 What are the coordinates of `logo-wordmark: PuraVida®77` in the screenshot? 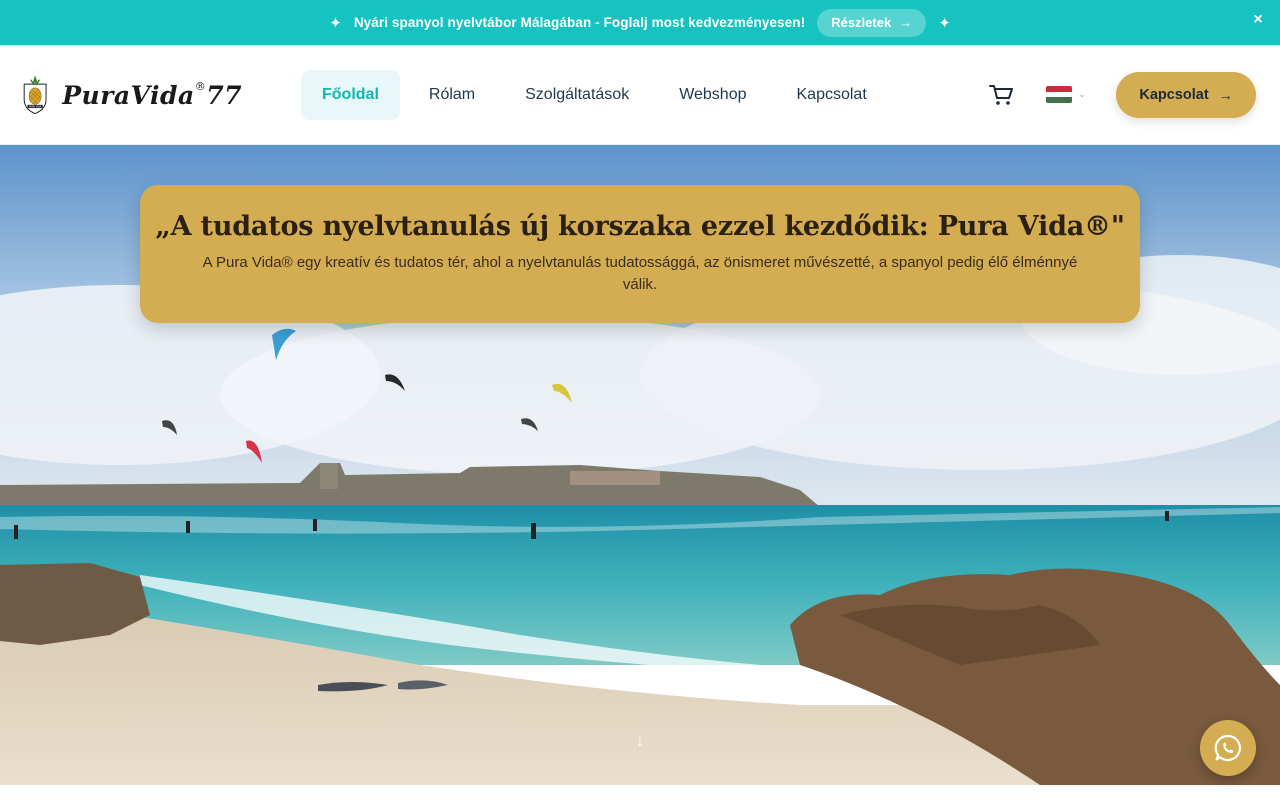 It's located at (152, 95).